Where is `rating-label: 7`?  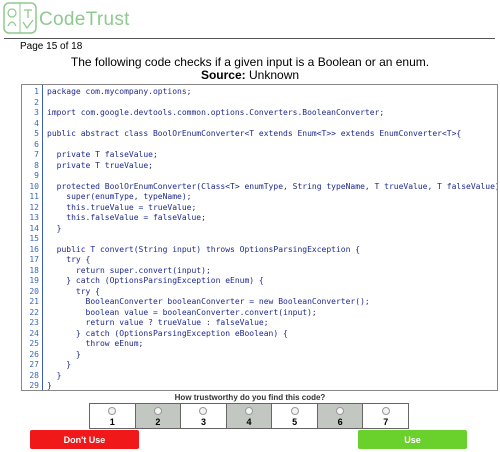
rating-label: 7 is located at coordinates (386, 422).